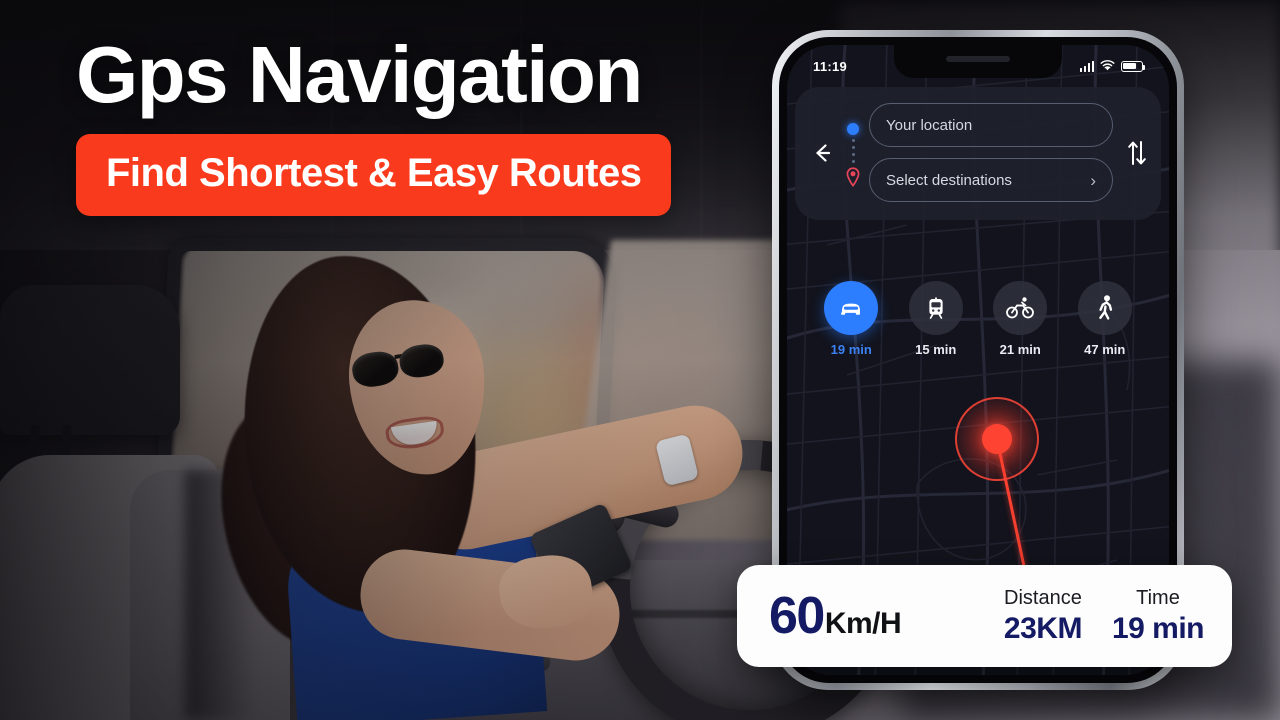 The height and width of the screenshot is (720, 1280). I want to click on distance-label: Distance, so click(1043, 598).